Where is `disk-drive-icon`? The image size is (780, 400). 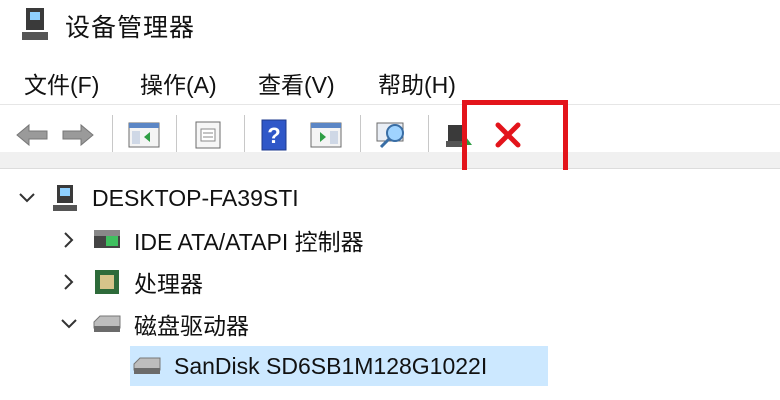
disk-drive-icon is located at coordinates (107, 324).